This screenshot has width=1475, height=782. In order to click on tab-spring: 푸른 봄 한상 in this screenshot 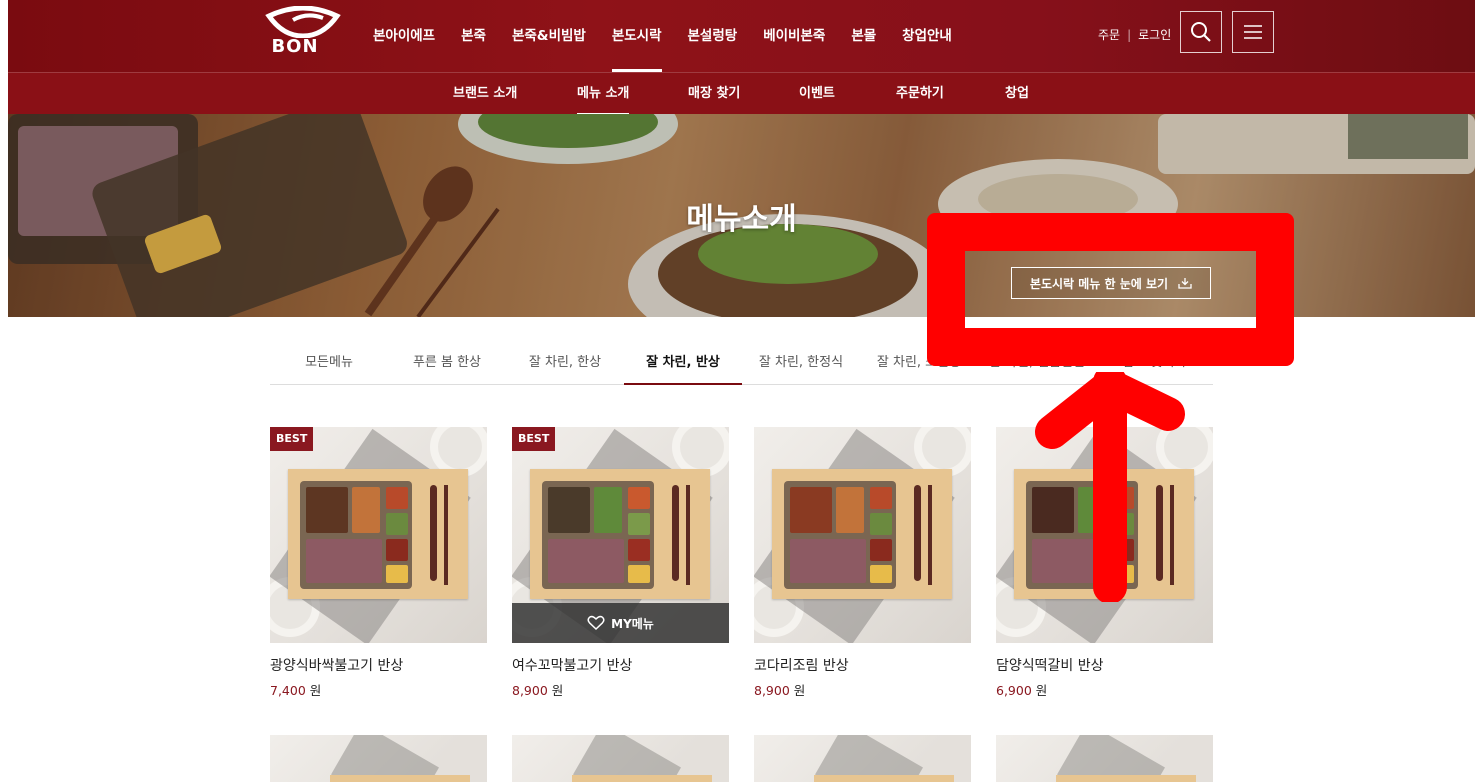, I will do `click(447, 362)`.